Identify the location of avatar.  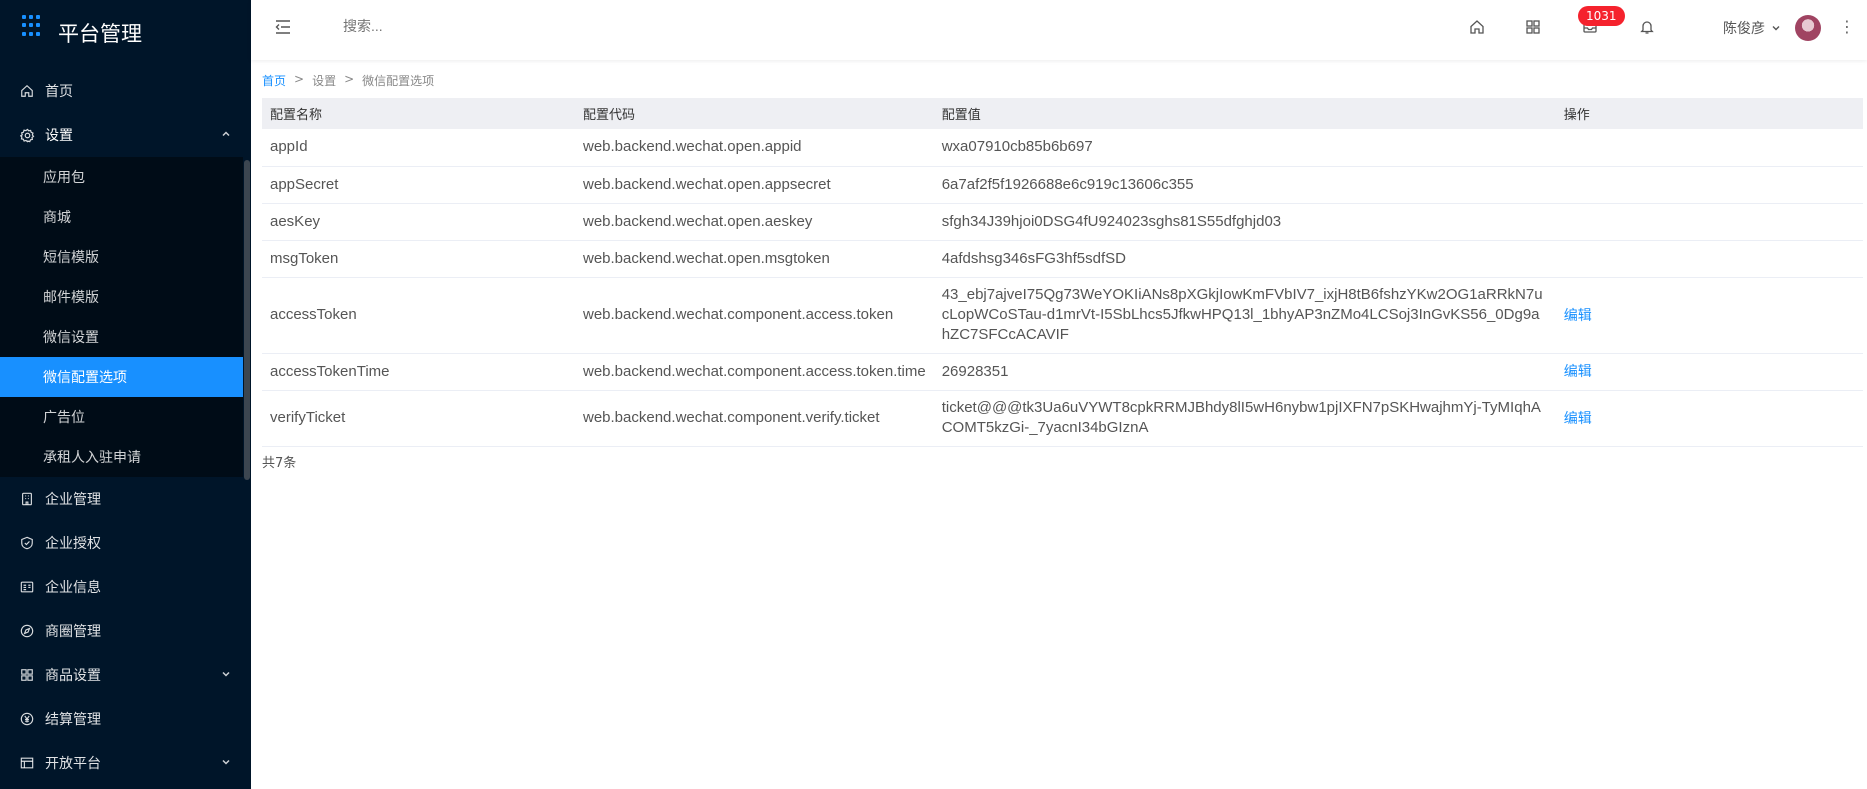
(1808, 28).